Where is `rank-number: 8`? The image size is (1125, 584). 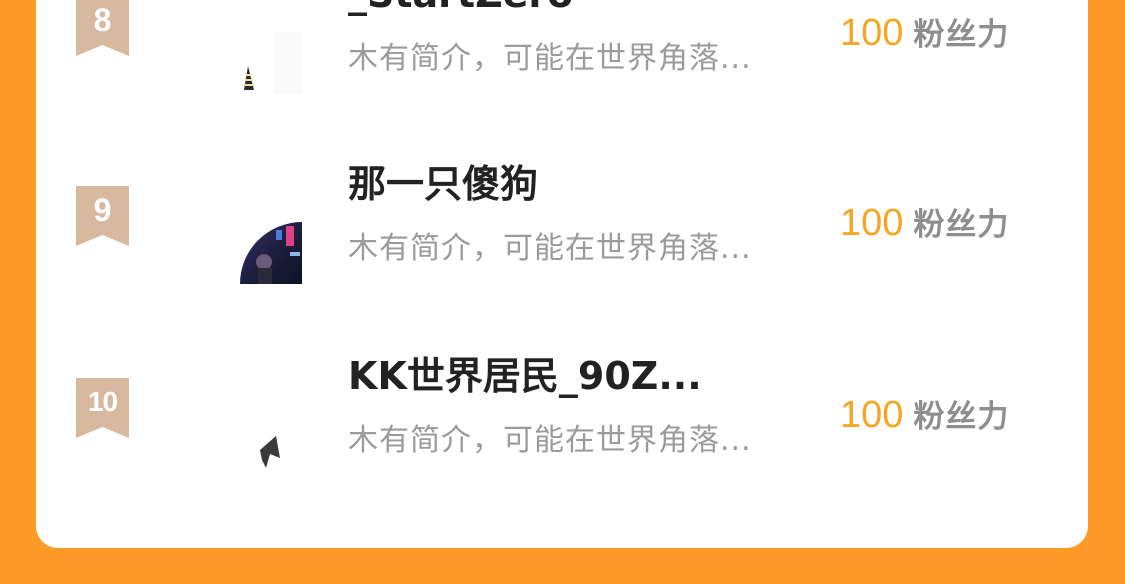
rank-number: 8 is located at coordinates (102, 20).